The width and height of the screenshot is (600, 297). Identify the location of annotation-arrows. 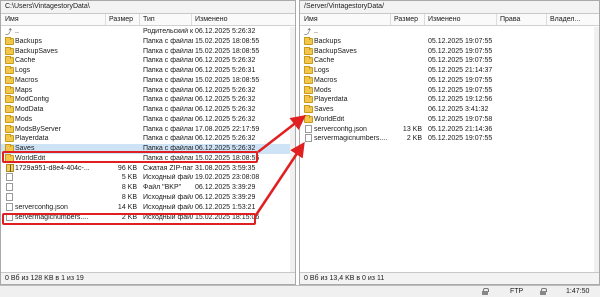
(280, 165).